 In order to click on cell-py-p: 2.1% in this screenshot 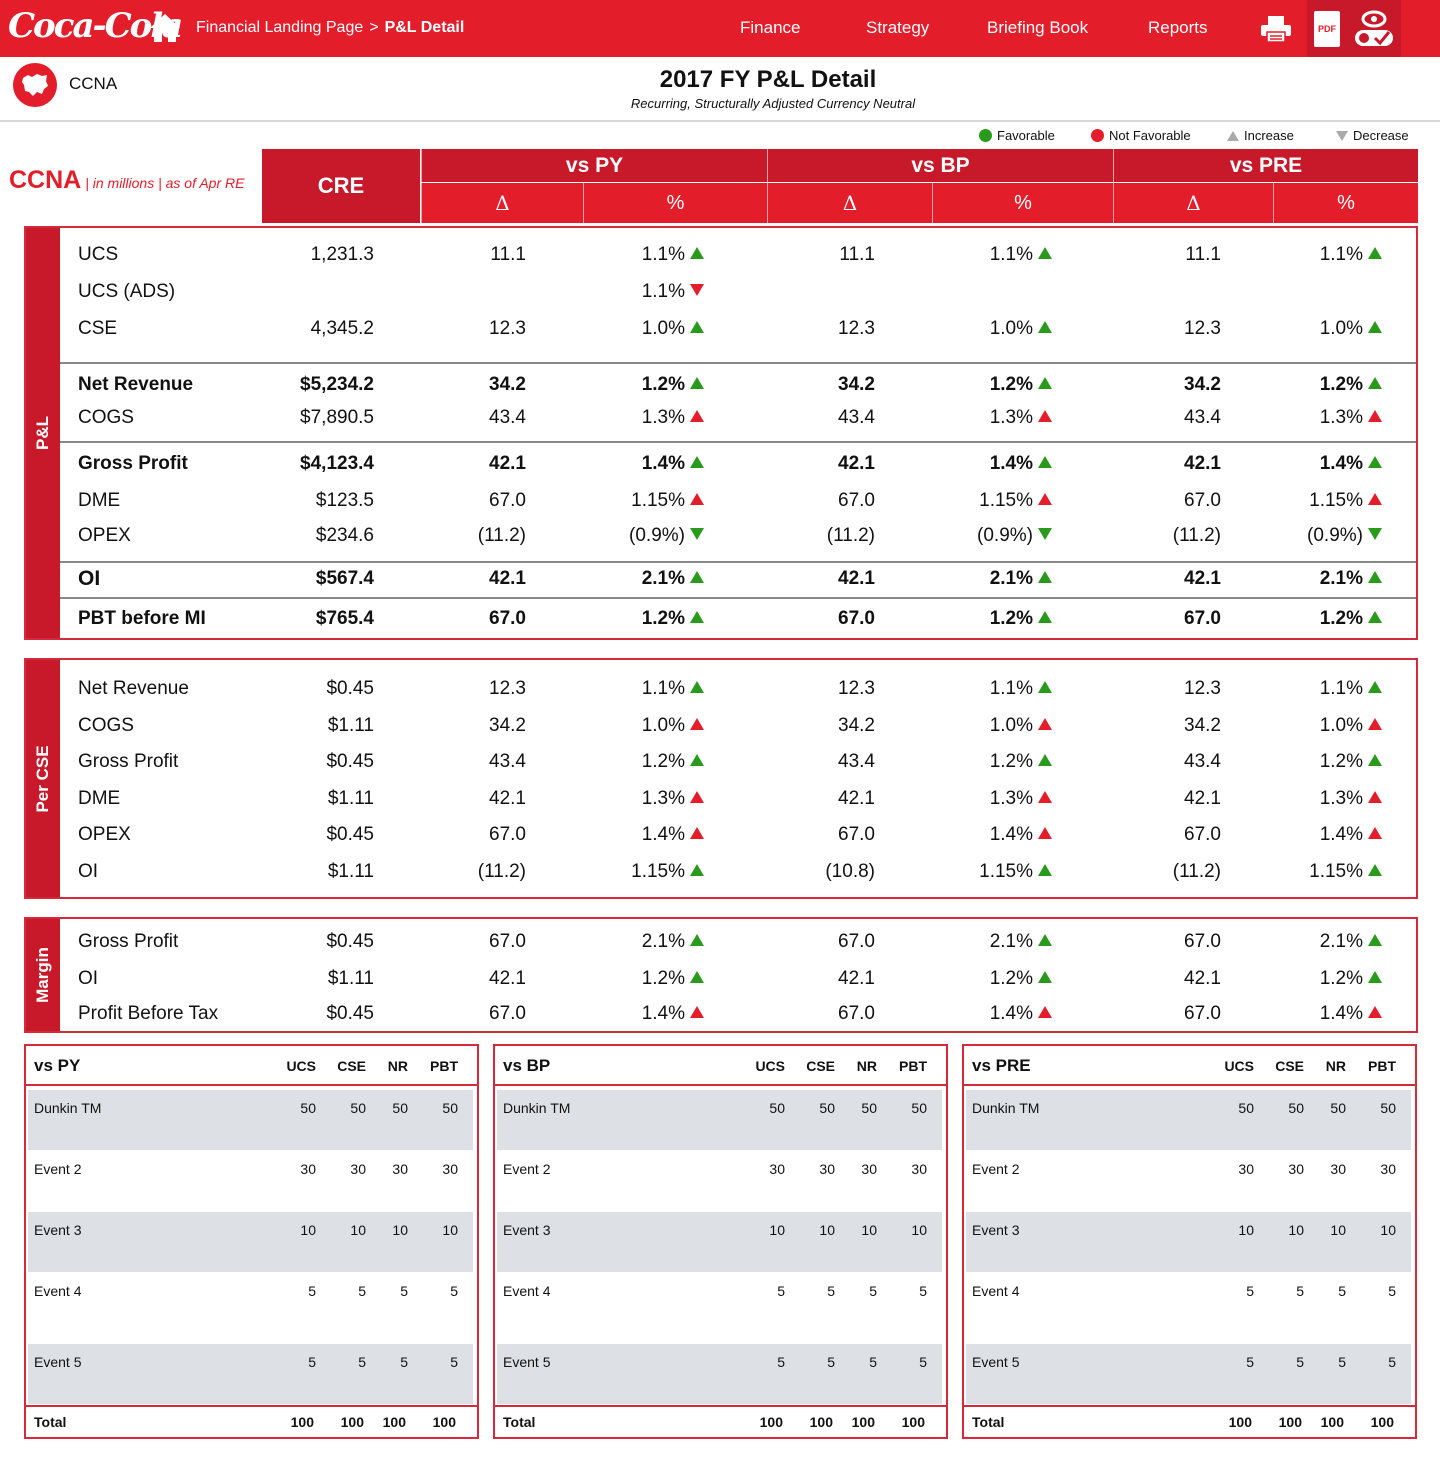, I will do `click(673, 942)`.